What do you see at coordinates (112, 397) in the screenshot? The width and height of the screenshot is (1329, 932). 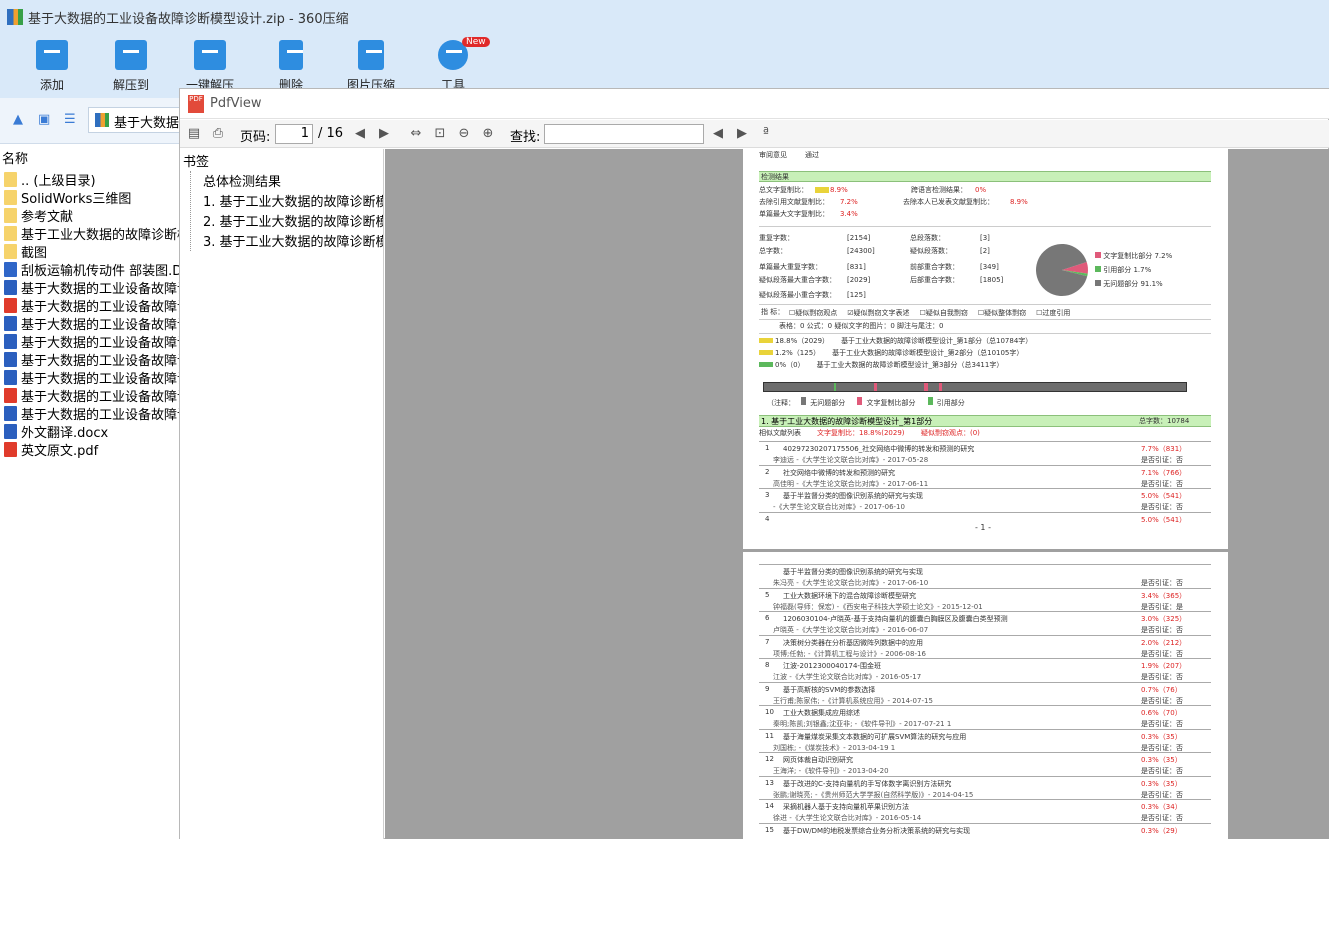 I see `file-name: 基于大数据的工业设备故障诊断` at bounding box center [112, 397].